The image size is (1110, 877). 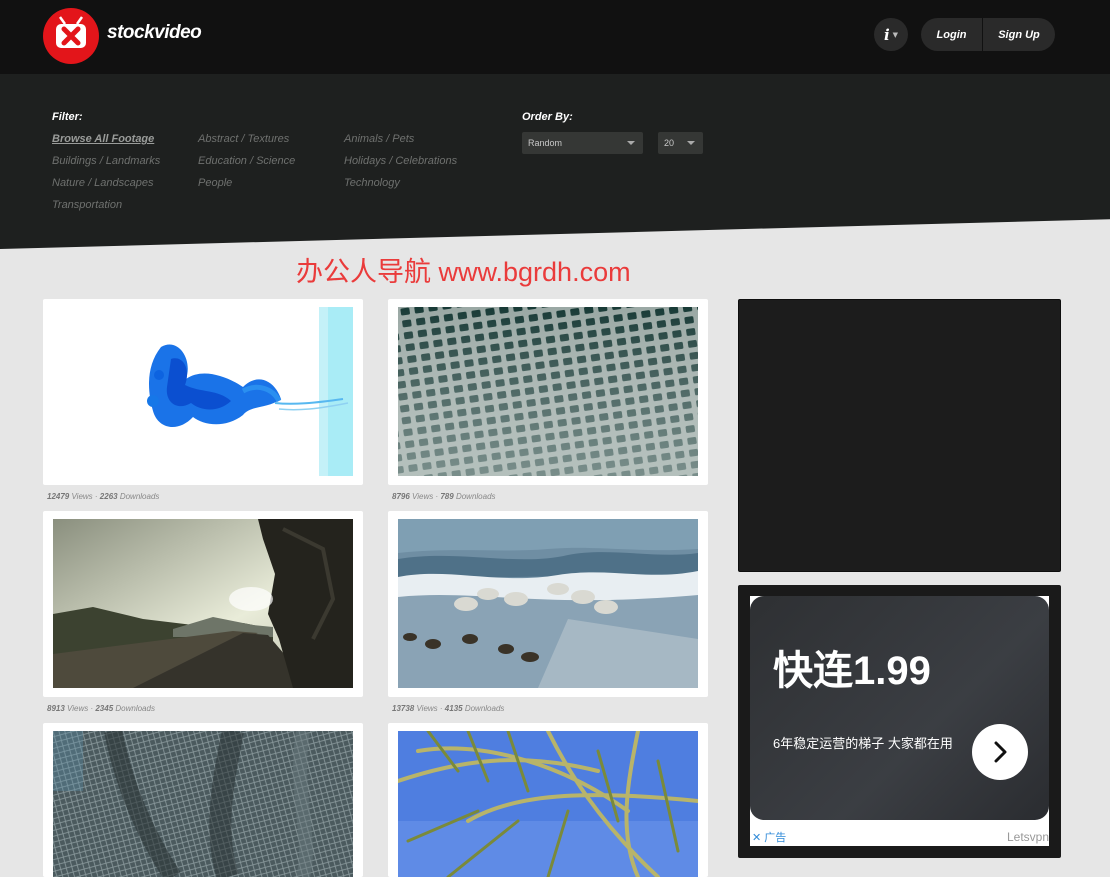 What do you see at coordinates (71, 36) in the screenshot?
I see `logo-icon` at bounding box center [71, 36].